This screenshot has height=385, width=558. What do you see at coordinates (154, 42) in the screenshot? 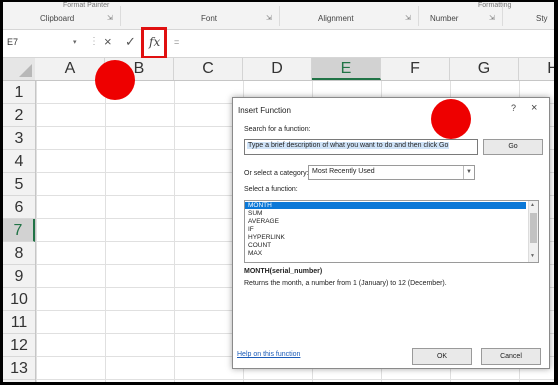
I see `insert-function-button: fx` at bounding box center [154, 42].